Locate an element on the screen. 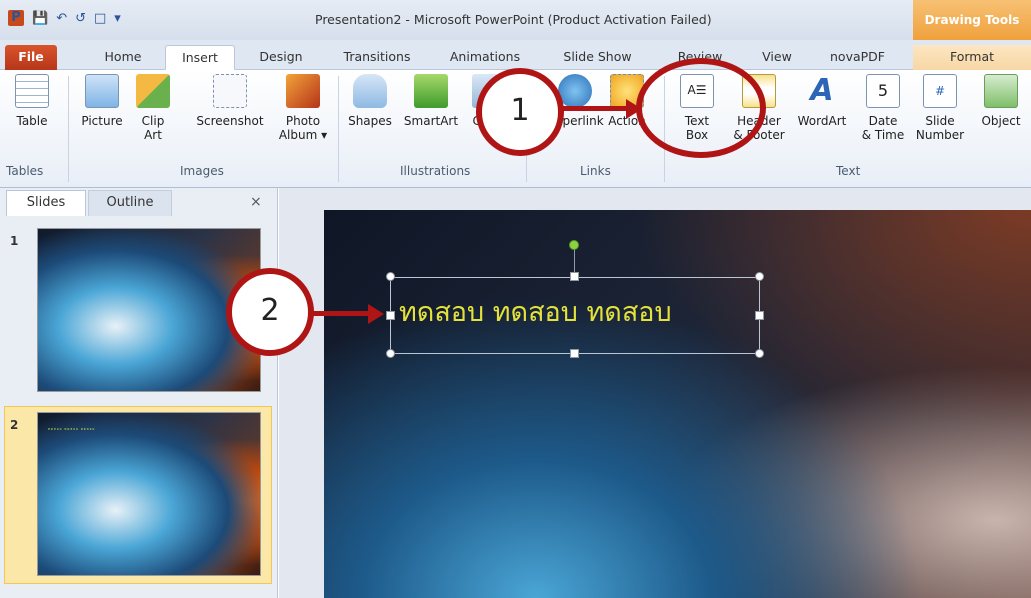 Image resolution: width=1031 pixels, height=598 pixels. callout-1: 1 is located at coordinates (520, 112).